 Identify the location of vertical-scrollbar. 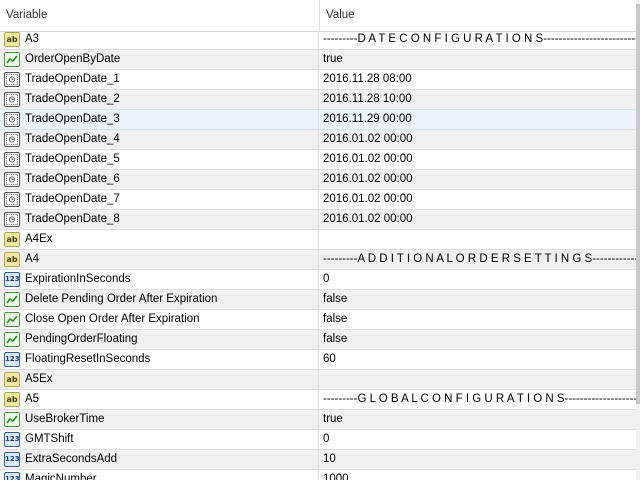
(638, 240).